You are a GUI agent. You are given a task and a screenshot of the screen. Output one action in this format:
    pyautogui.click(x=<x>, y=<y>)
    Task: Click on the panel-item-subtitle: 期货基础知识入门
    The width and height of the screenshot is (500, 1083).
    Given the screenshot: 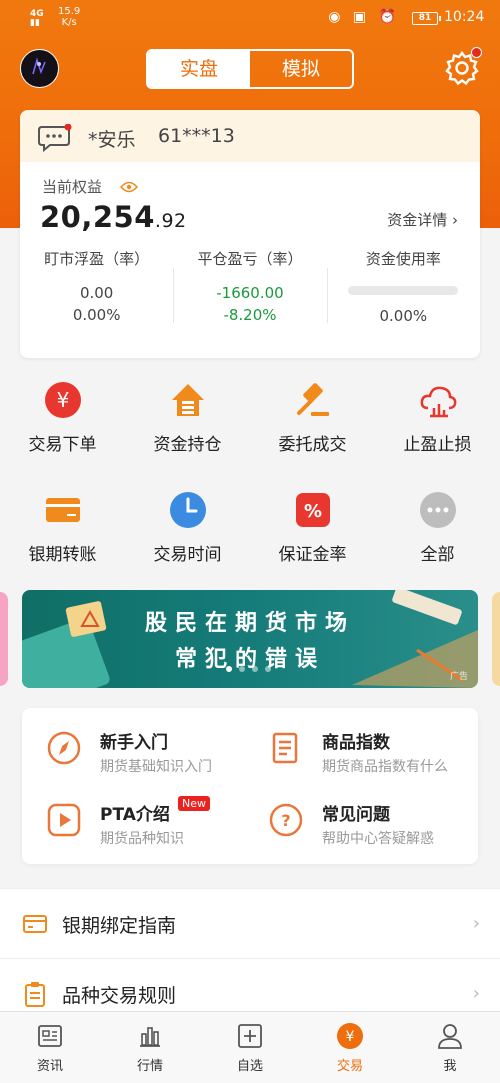 What is the action you would take?
    pyautogui.click(x=156, y=767)
    